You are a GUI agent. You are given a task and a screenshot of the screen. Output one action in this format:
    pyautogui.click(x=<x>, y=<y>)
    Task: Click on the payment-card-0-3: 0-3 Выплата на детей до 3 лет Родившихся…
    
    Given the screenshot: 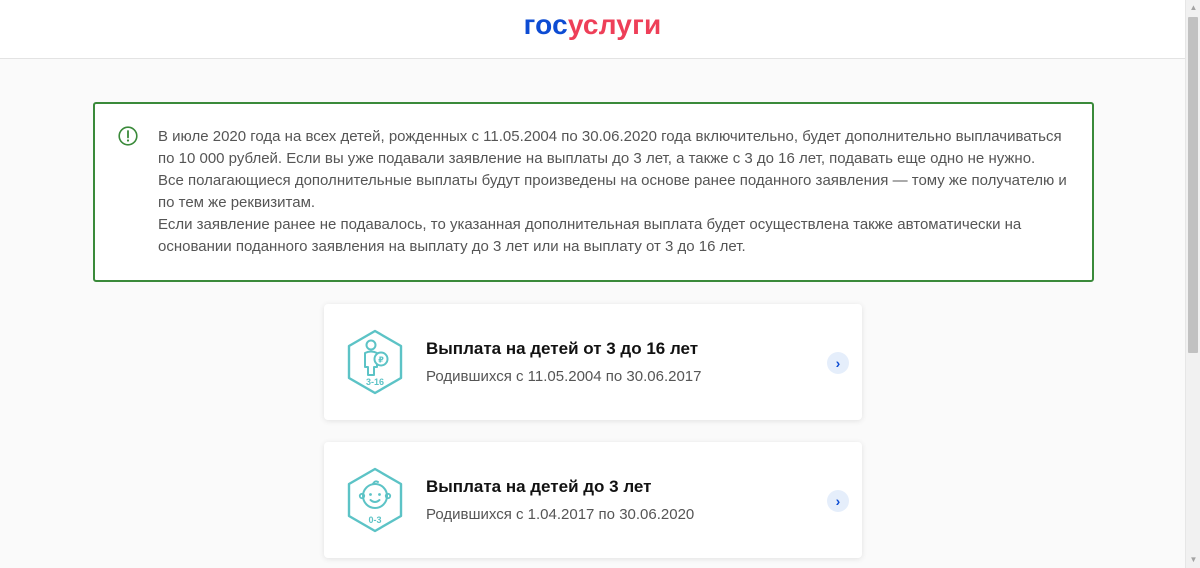 What is the action you would take?
    pyautogui.click(x=593, y=500)
    